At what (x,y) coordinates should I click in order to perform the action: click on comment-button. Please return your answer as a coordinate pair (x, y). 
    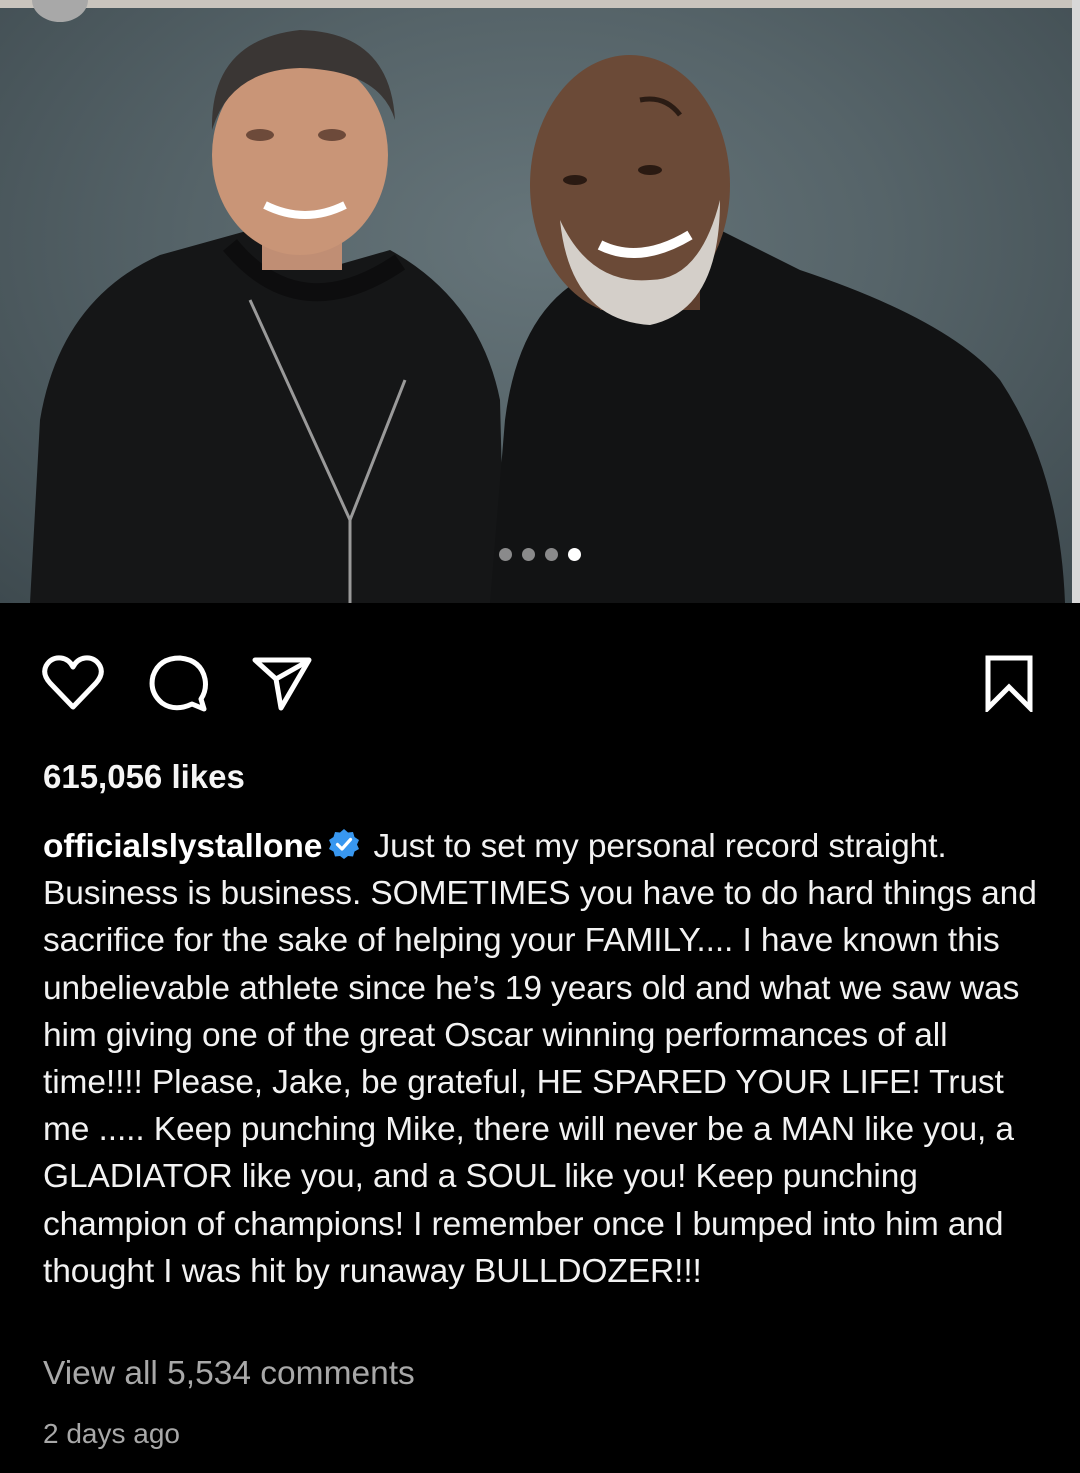
    Looking at the image, I should click on (178, 683).